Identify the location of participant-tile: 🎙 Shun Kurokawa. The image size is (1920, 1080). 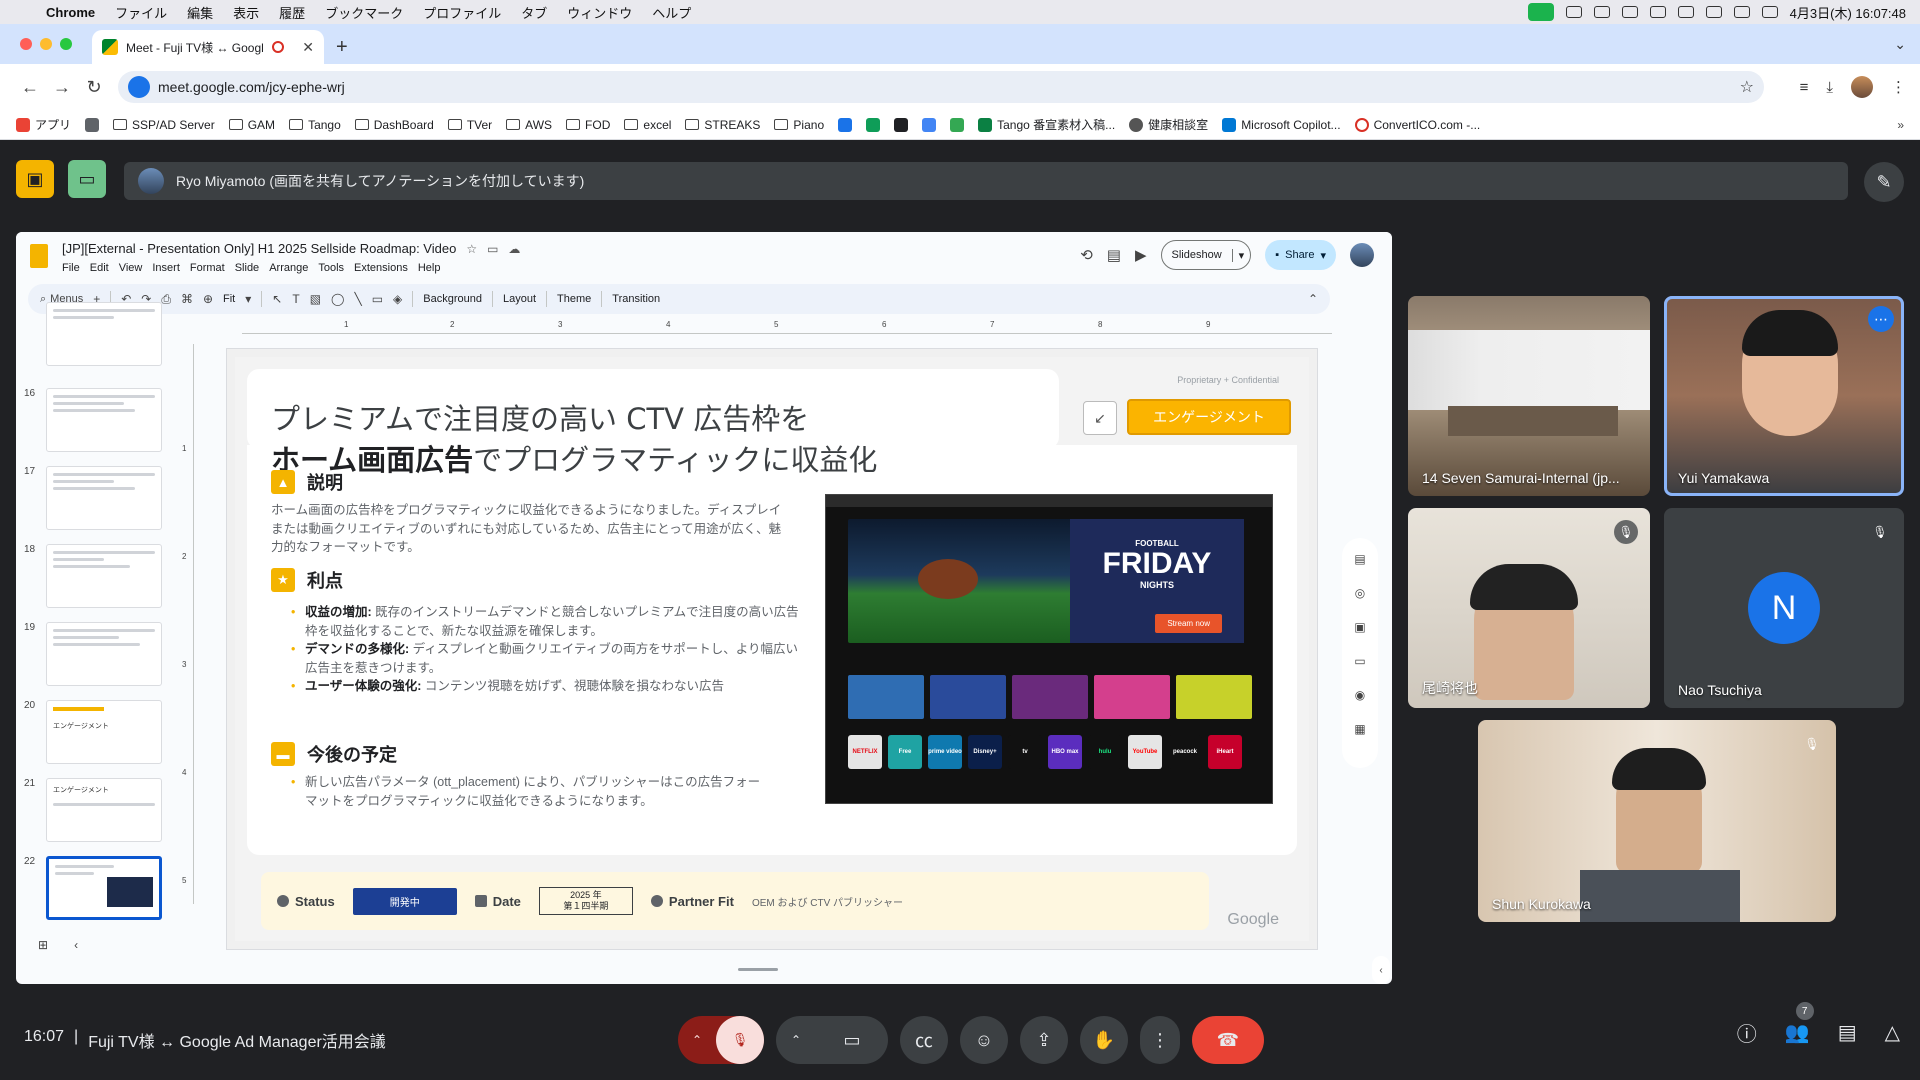
(1657, 821).